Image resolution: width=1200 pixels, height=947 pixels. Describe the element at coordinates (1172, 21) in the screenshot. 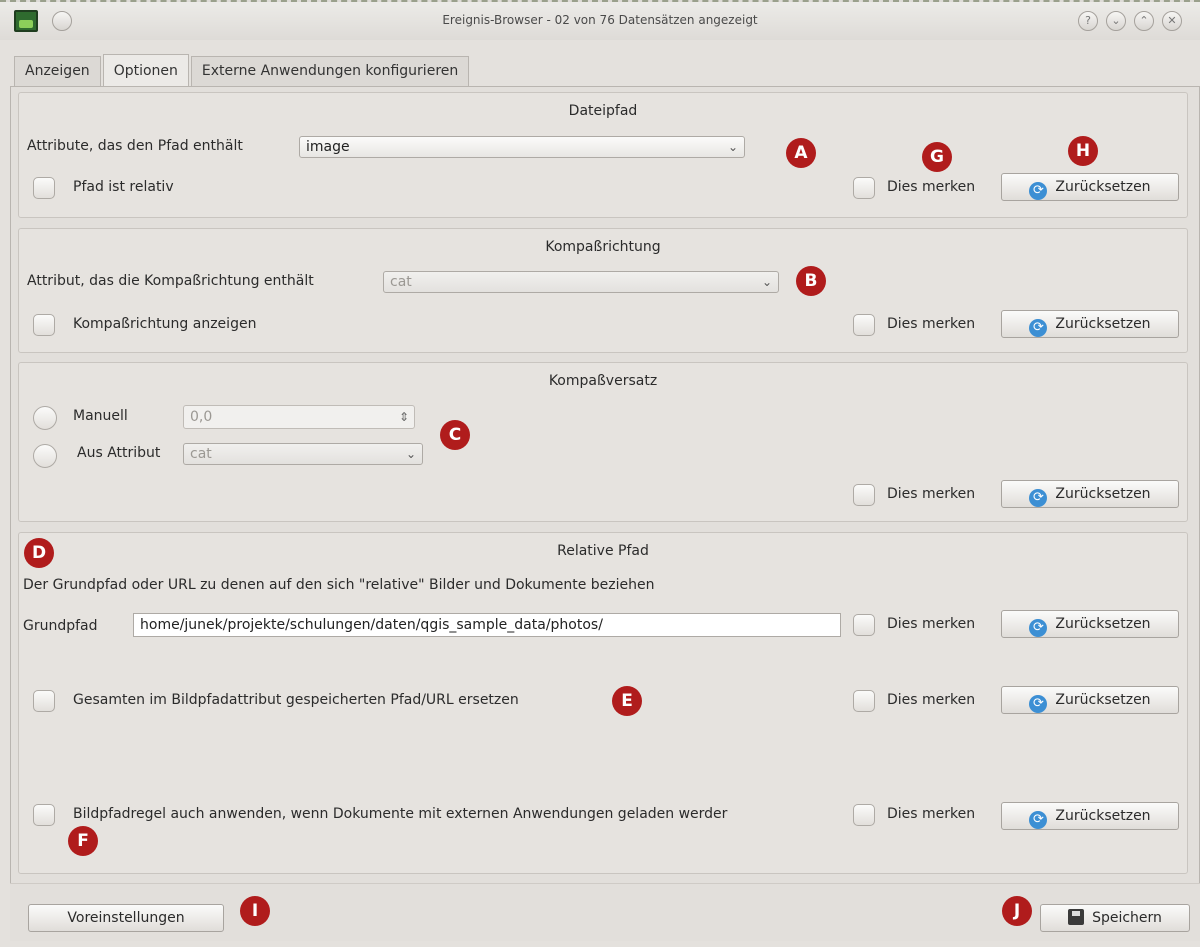

I see `close-button: ✕` at that location.